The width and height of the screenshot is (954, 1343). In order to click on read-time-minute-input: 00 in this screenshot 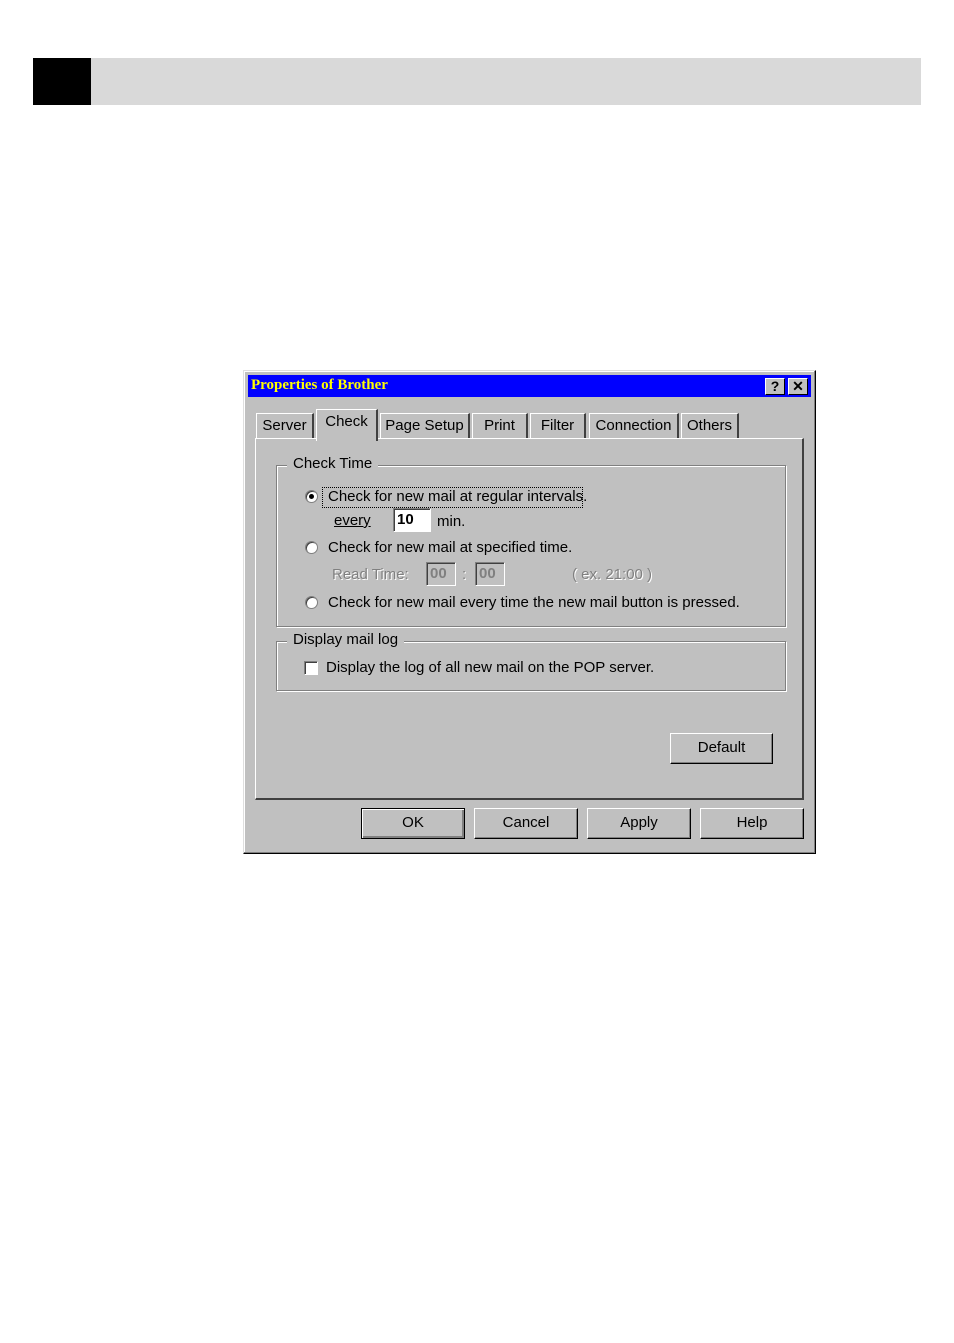, I will do `click(490, 574)`.